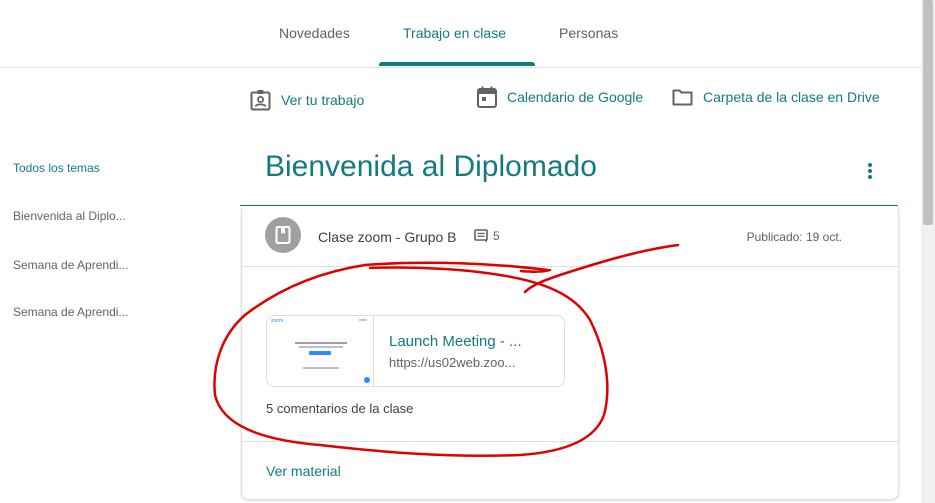 This screenshot has height=503, width=935. I want to click on tab-trabajo-en-clase: Trabajo en clase, so click(454, 33).